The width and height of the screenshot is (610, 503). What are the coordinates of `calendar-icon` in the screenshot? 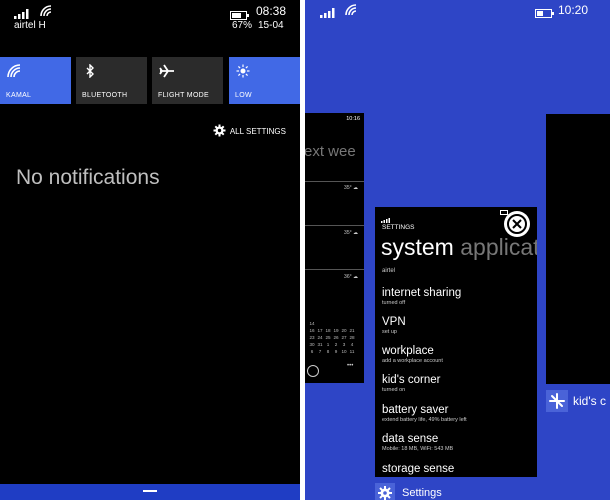 It's located at (313, 371).